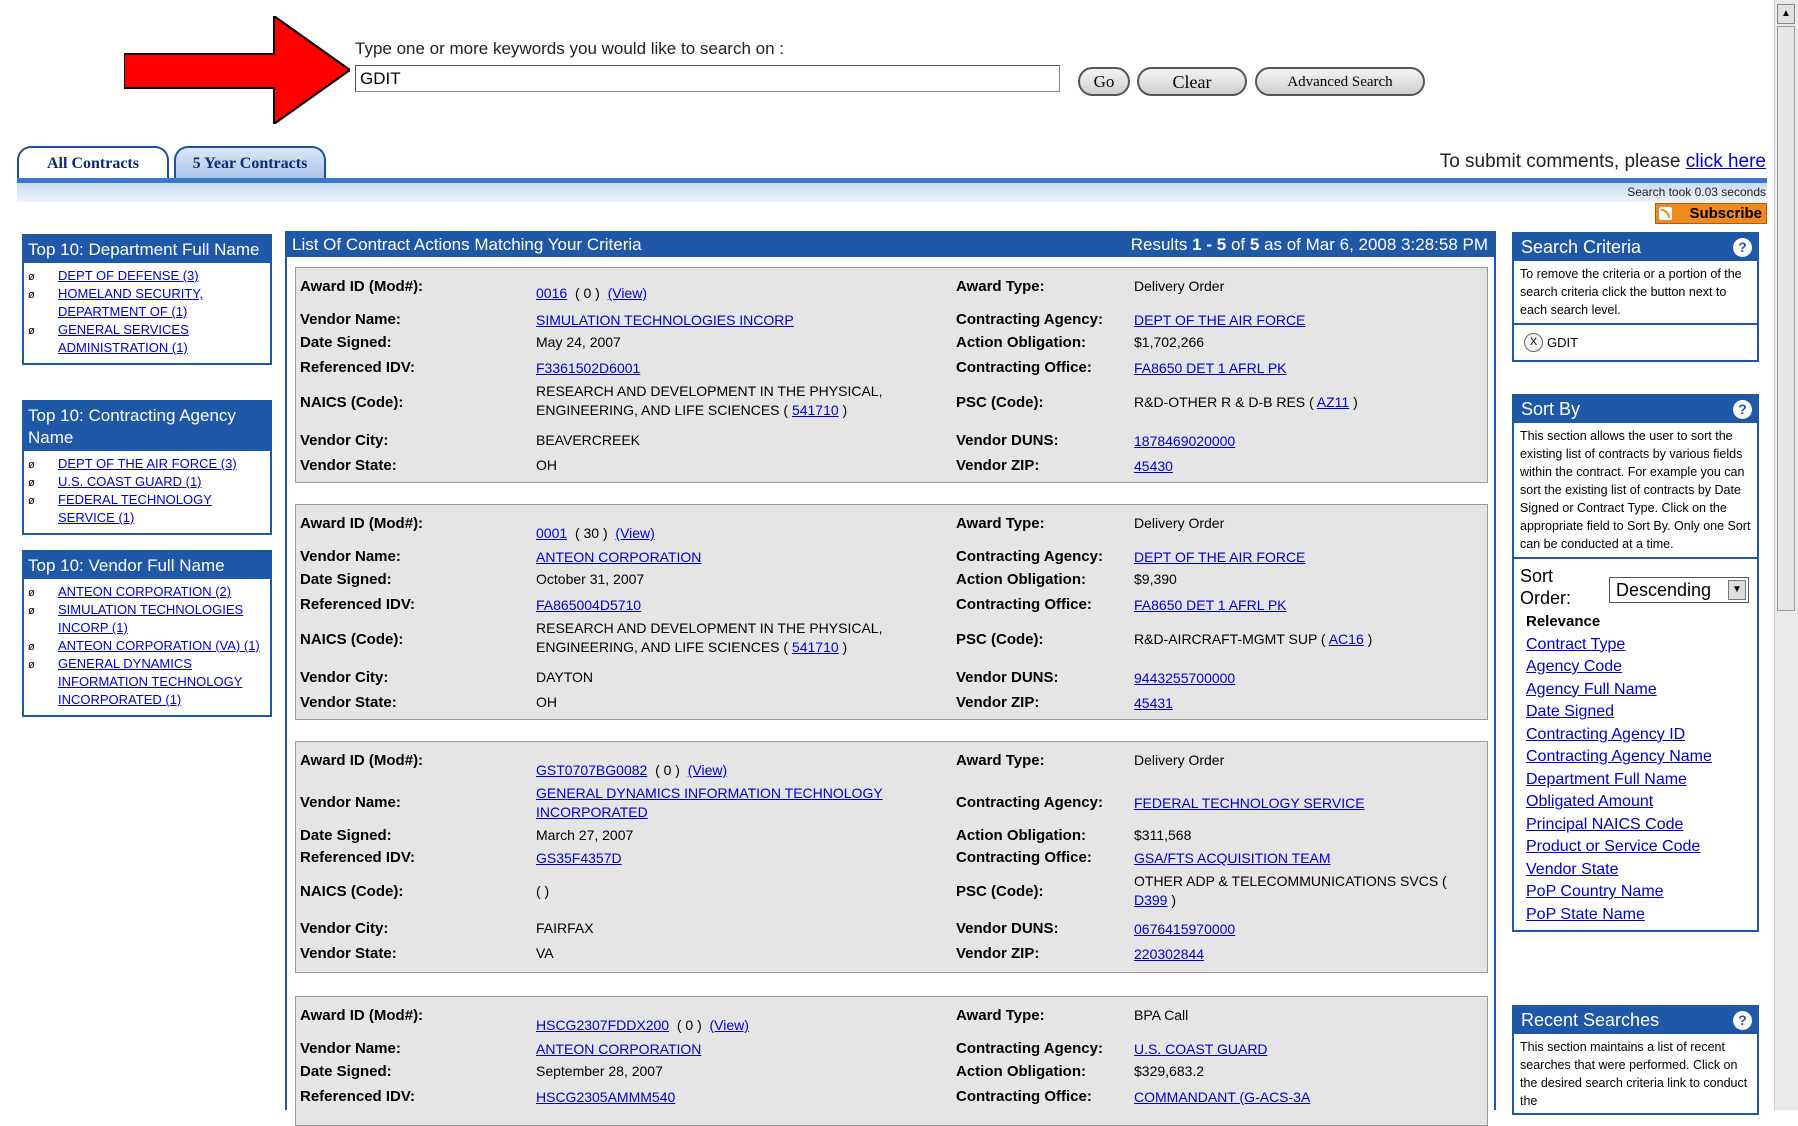 The width and height of the screenshot is (1798, 1126). What do you see at coordinates (1155, 579) in the screenshot?
I see `obligation-value: $9,390` at bounding box center [1155, 579].